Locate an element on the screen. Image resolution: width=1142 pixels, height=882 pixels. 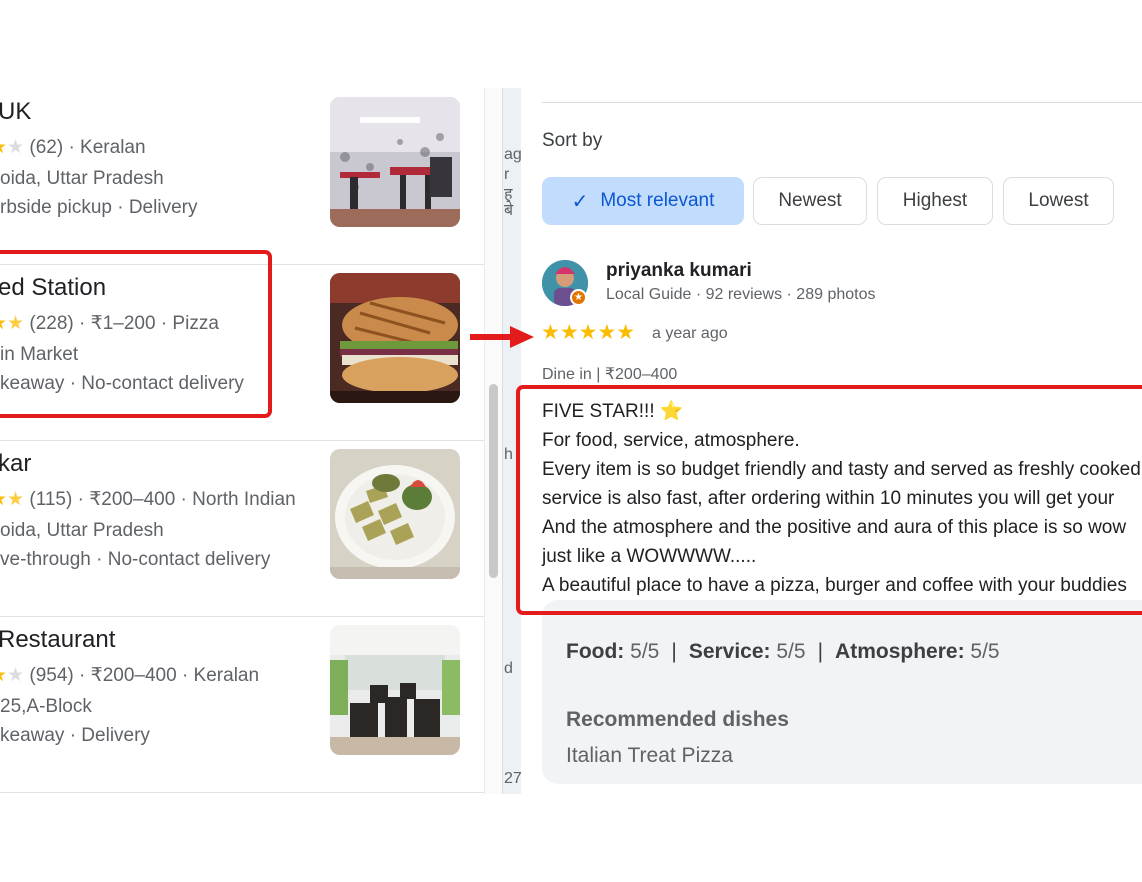
reviewer-meta: Local Guide · 92 reviews · 289 photos is located at coordinates (741, 294).